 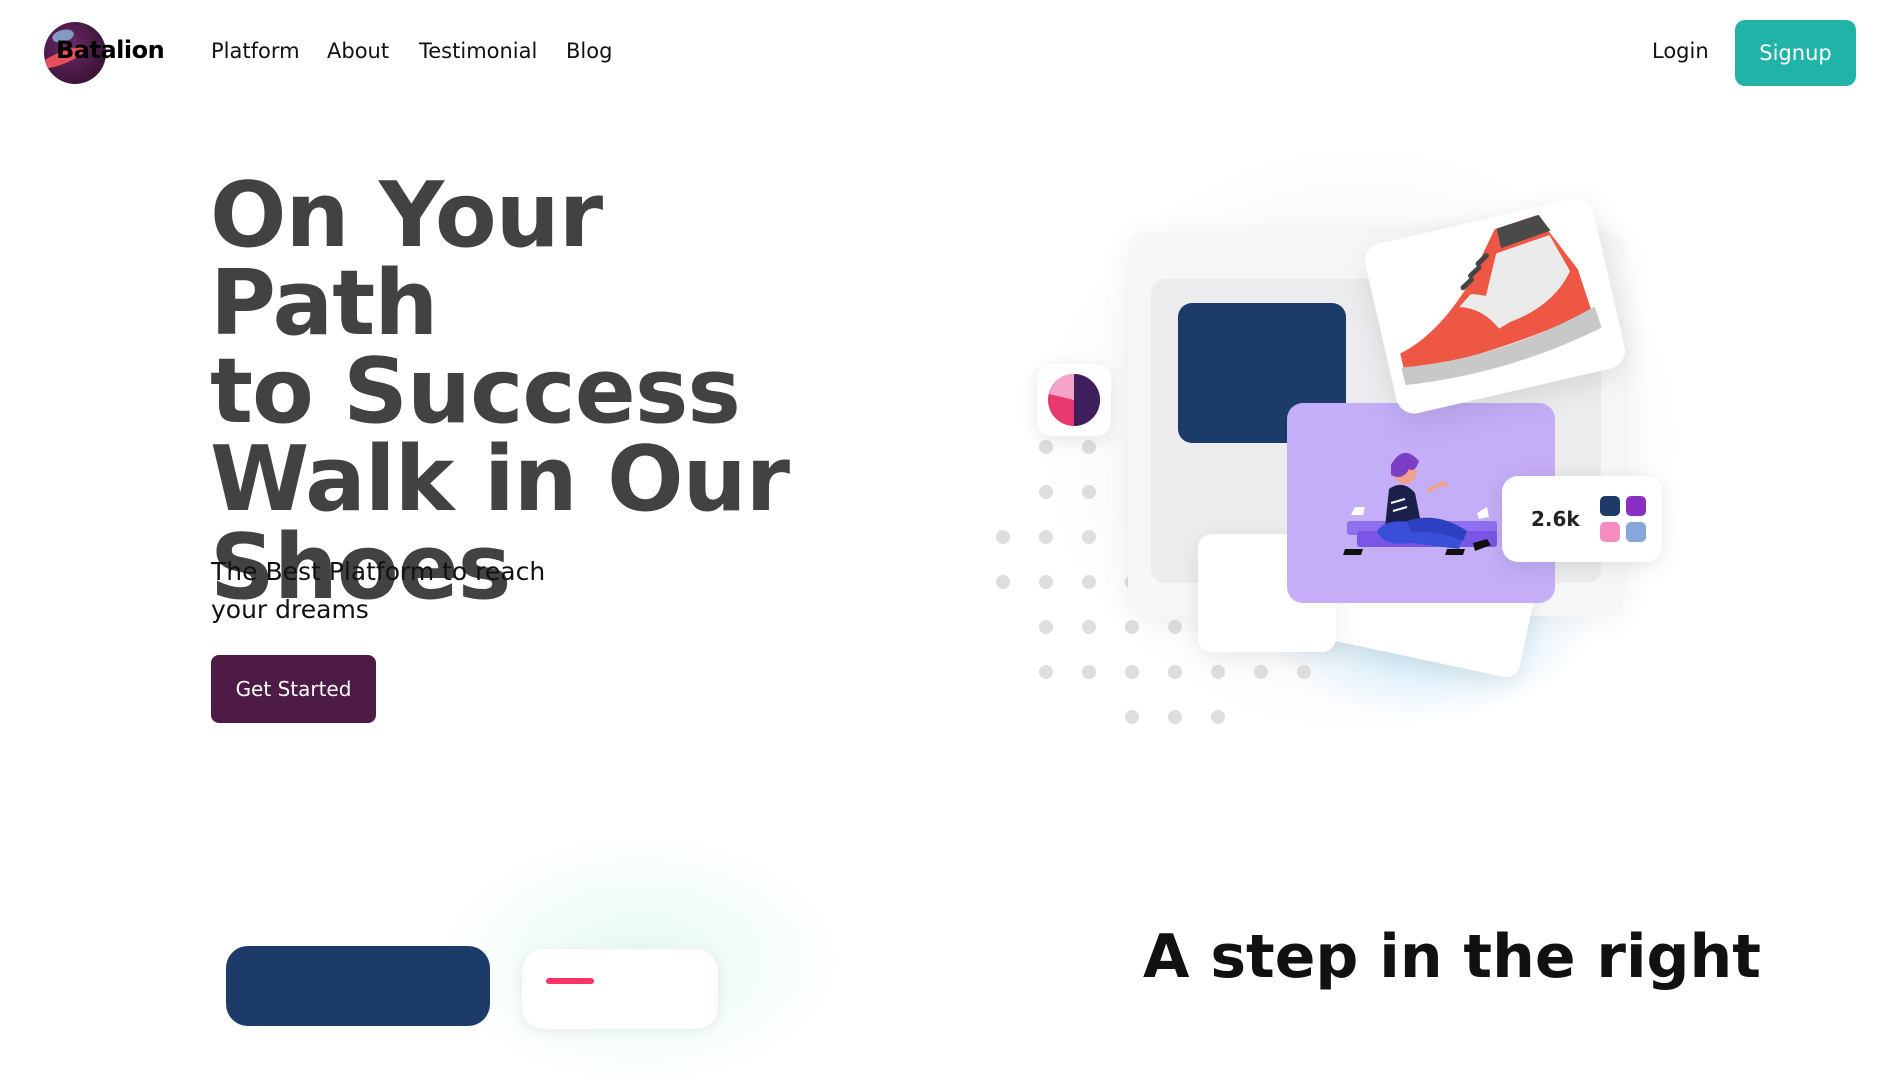 What do you see at coordinates (620, 989) in the screenshot?
I see `section2-white-card` at bounding box center [620, 989].